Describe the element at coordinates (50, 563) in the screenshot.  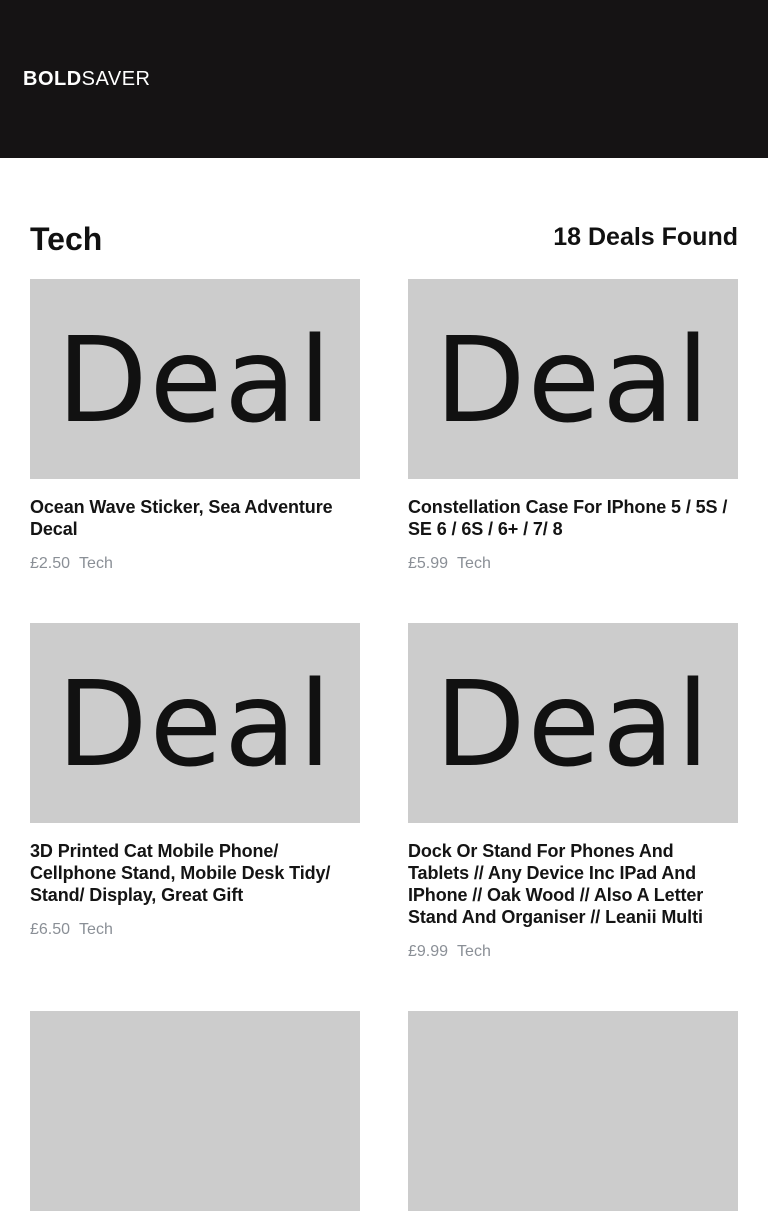
I see `deal-price: £2.50` at that location.